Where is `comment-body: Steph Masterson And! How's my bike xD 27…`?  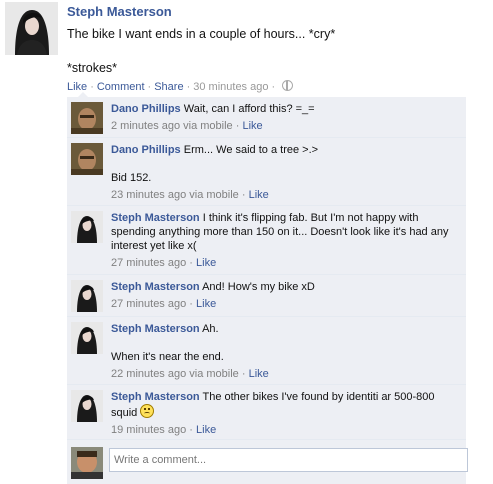 comment-body: Steph Masterson And! How's my bike xD 27… is located at coordinates (283, 295).